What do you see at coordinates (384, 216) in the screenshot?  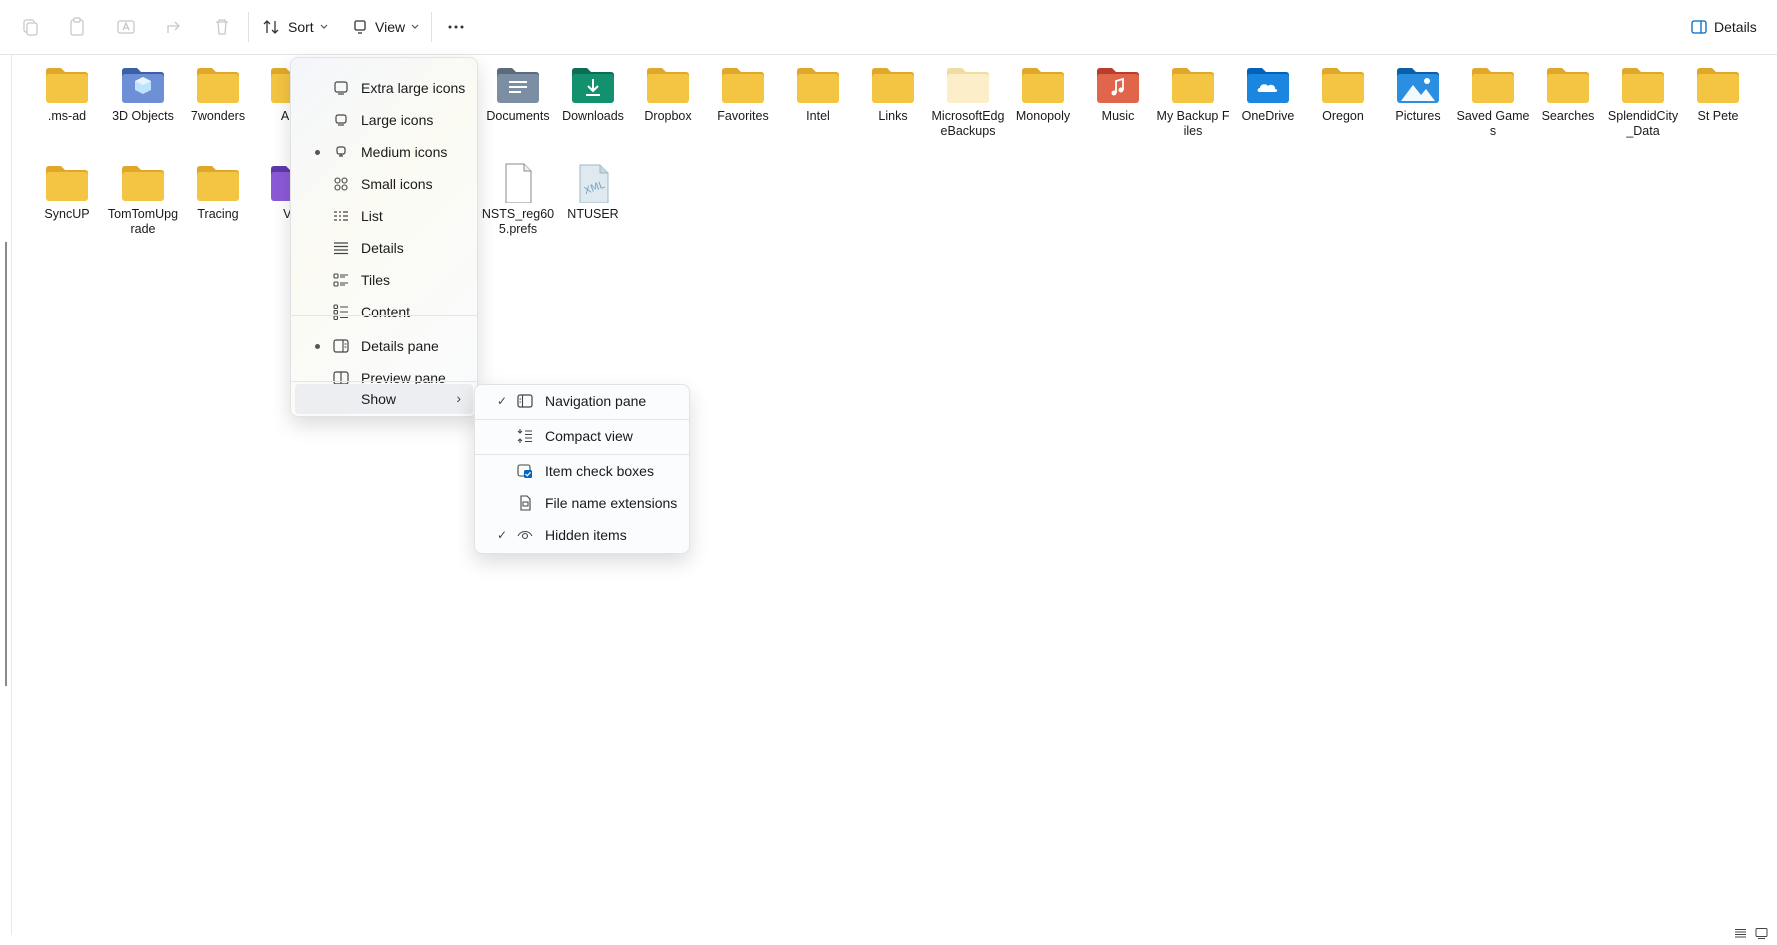 I see `menu-item-list: List` at bounding box center [384, 216].